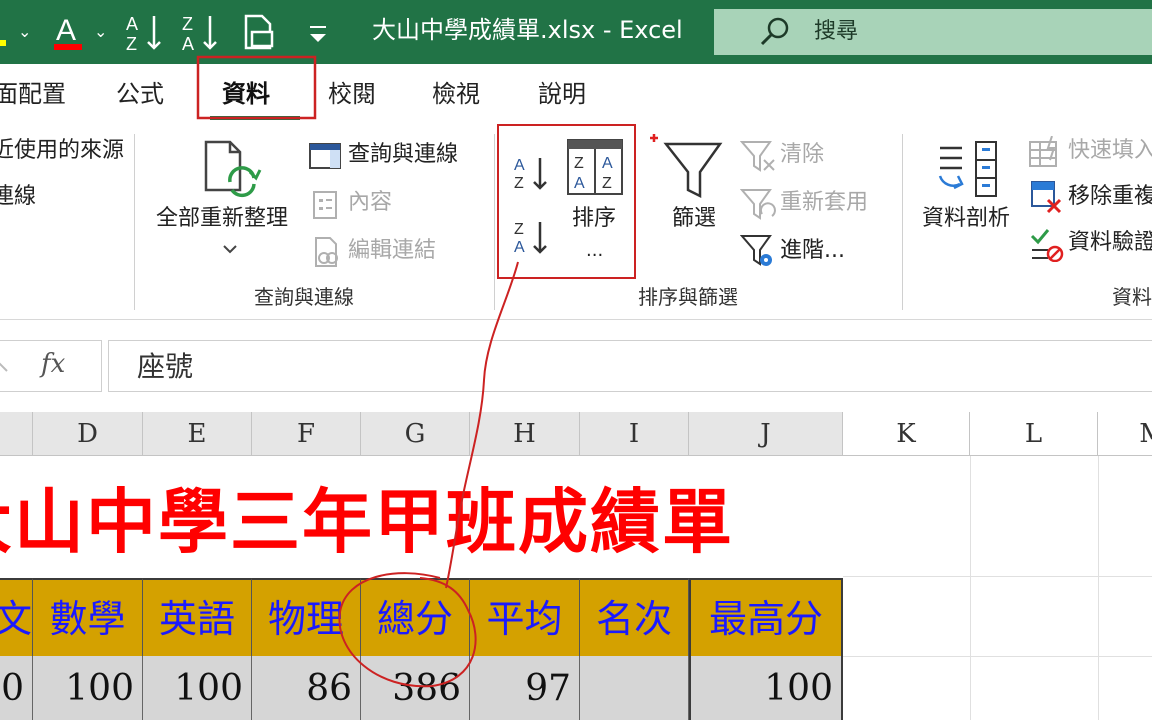 The image size is (1152, 720). What do you see at coordinates (165, 366) in the screenshot?
I see `formula-value: 座號` at bounding box center [165, 366].